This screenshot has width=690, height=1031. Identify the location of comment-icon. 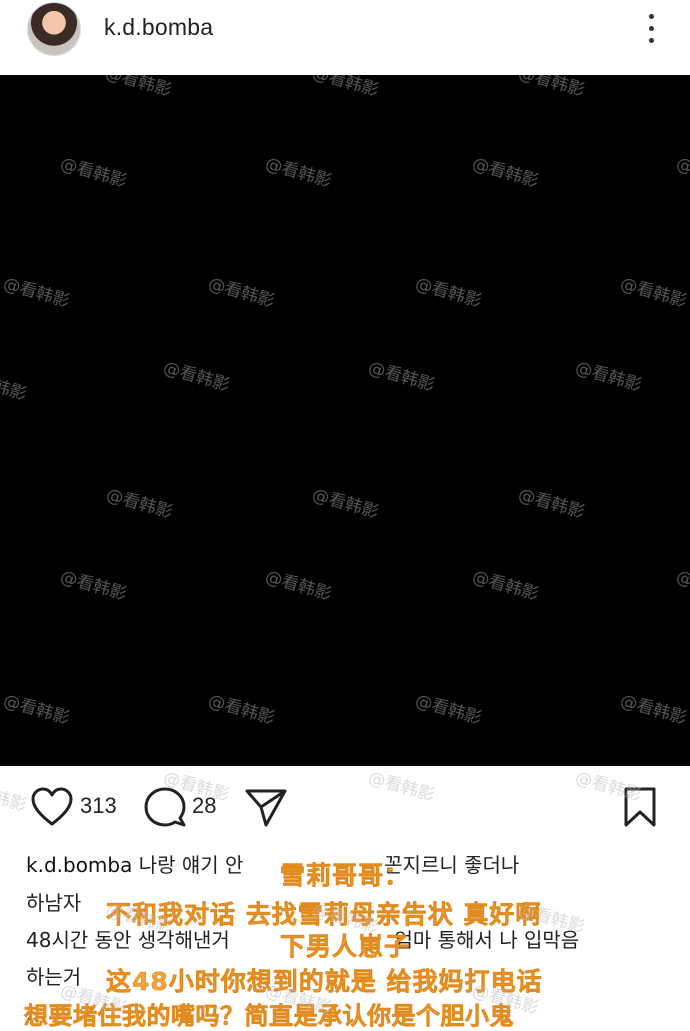
(165, 809).